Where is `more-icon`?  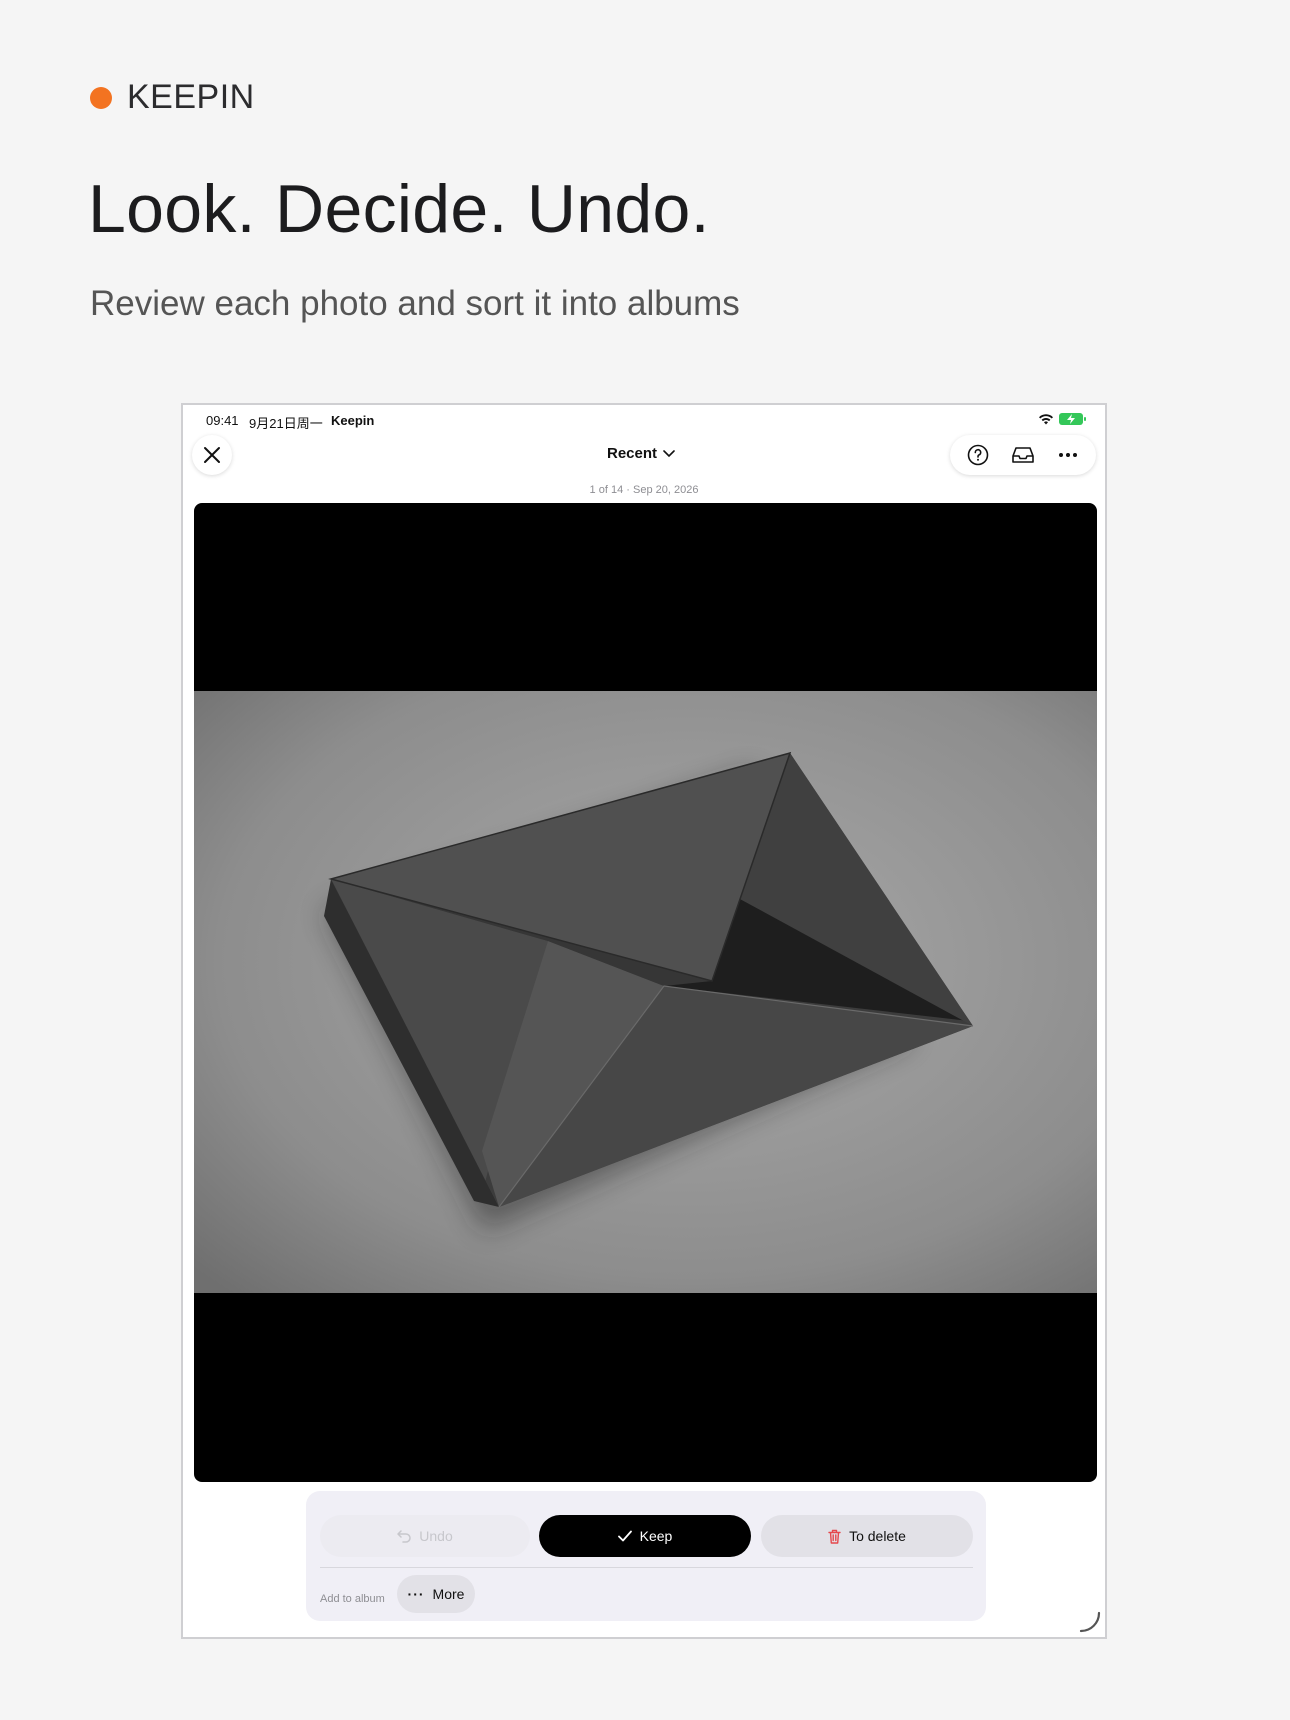
more-icon is located at coordinates (1067, 455).